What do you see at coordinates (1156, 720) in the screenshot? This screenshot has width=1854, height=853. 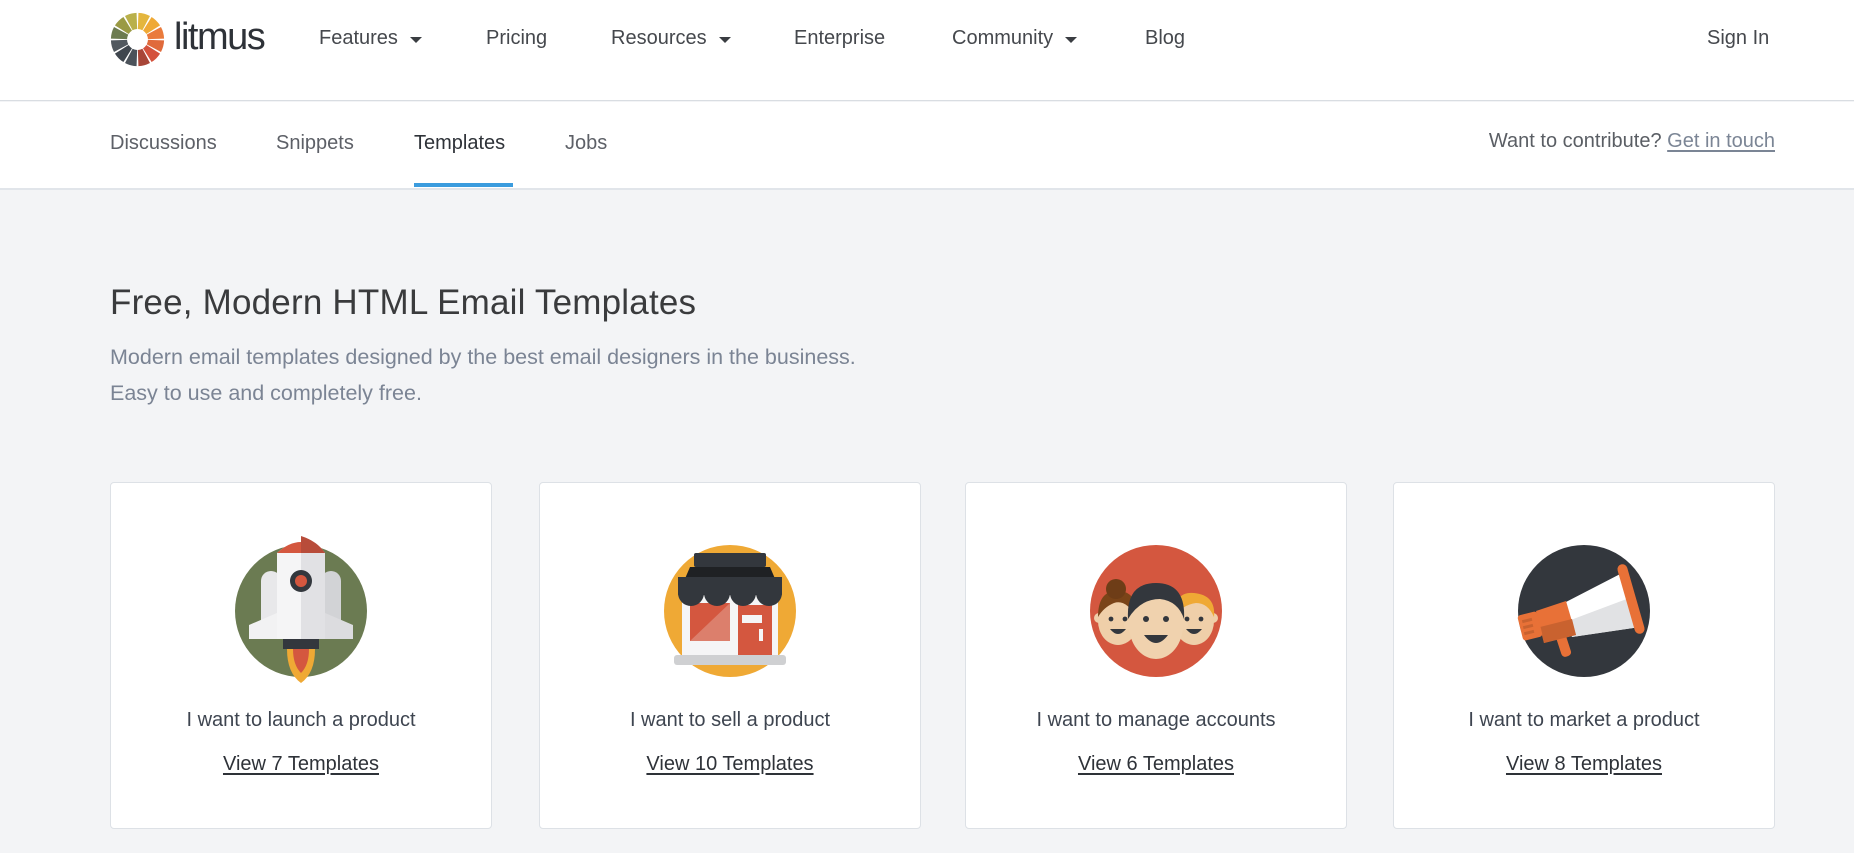 I see `card-title: I want to manage accounts` at bounding box center [1156, 720].